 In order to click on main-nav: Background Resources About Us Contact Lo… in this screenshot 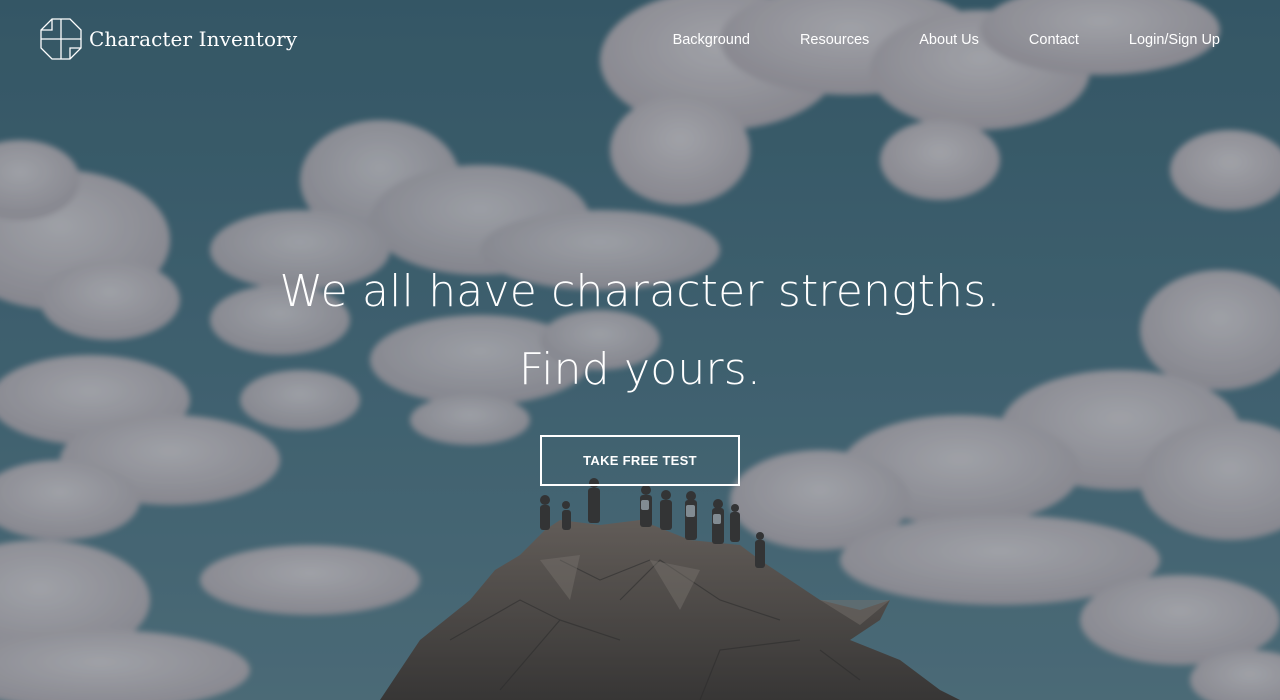, I will do `click(946, 40)`.